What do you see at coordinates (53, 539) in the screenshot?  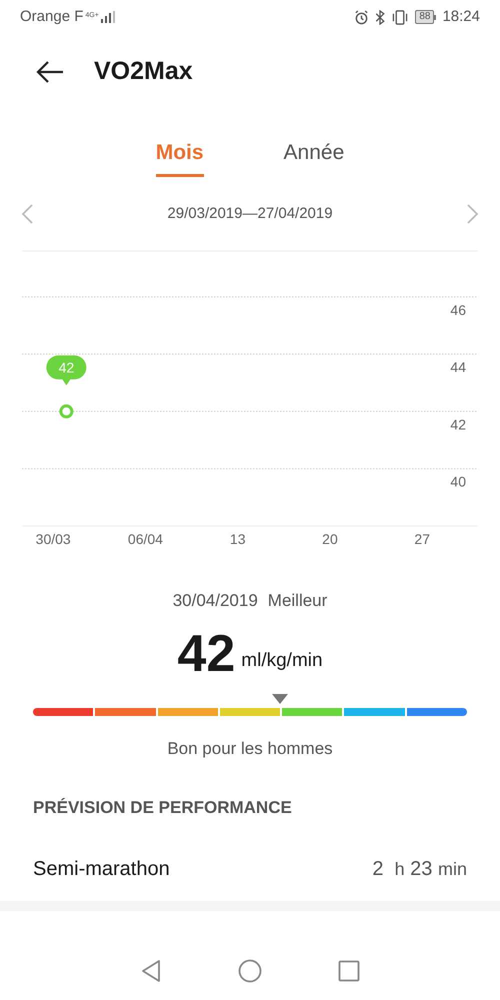 I see `x-tick-label: 30/03` at bounding box center [53, 539].